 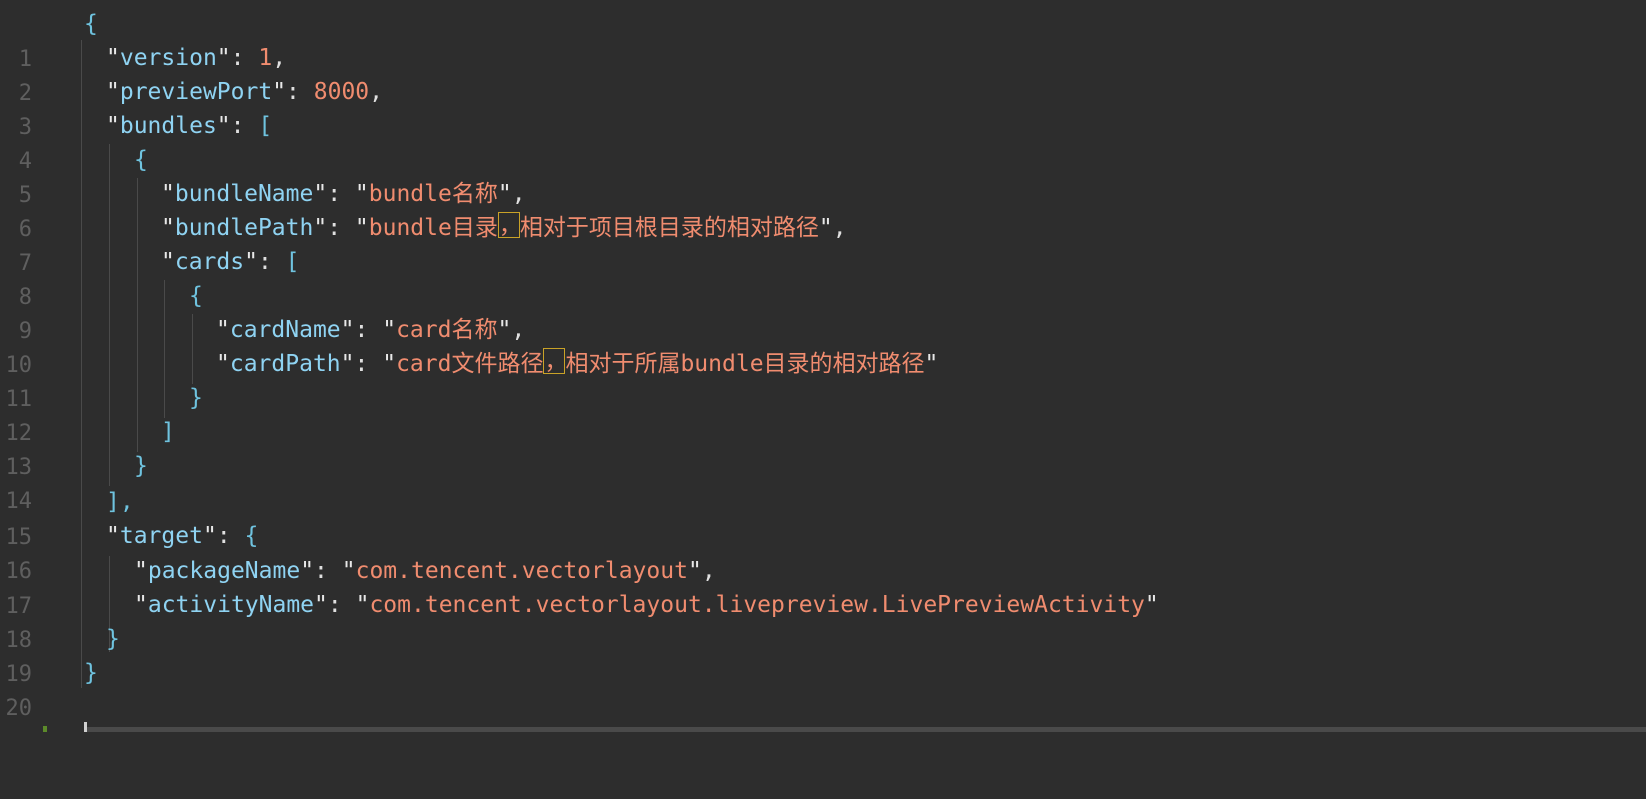 What do you see at coordinates (823, 413) in the screenshot?
I see `code-line: 12 }` at bounding box center [823, 413].